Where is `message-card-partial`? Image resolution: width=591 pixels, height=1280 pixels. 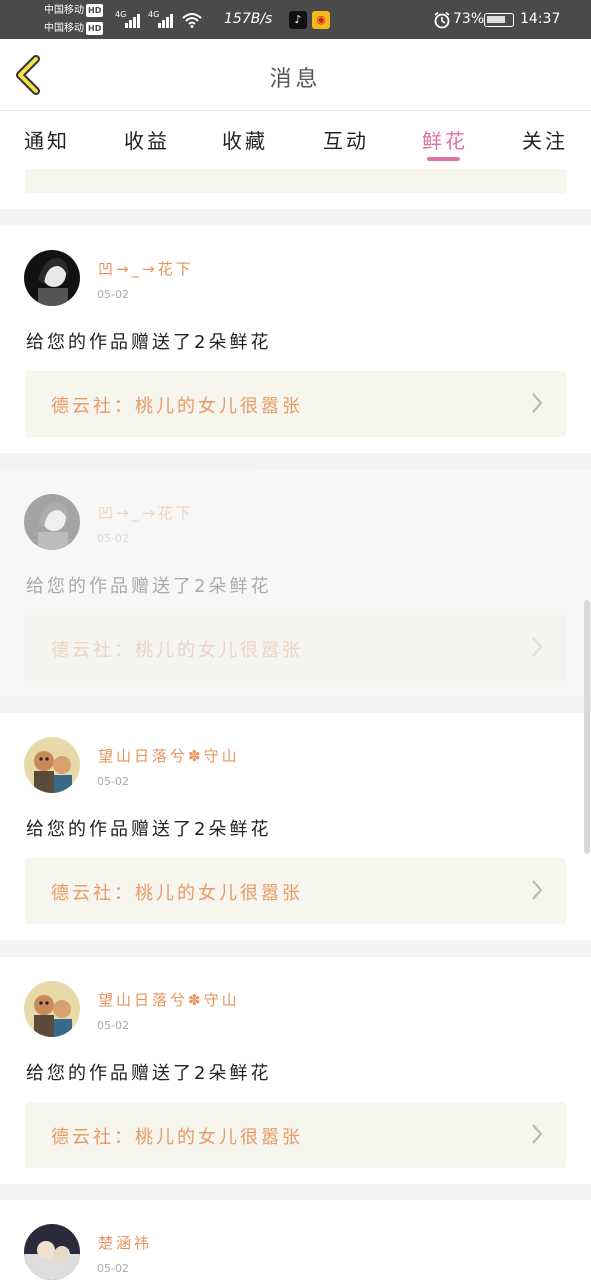 message-card-partial is located at coordinates (295, 189).